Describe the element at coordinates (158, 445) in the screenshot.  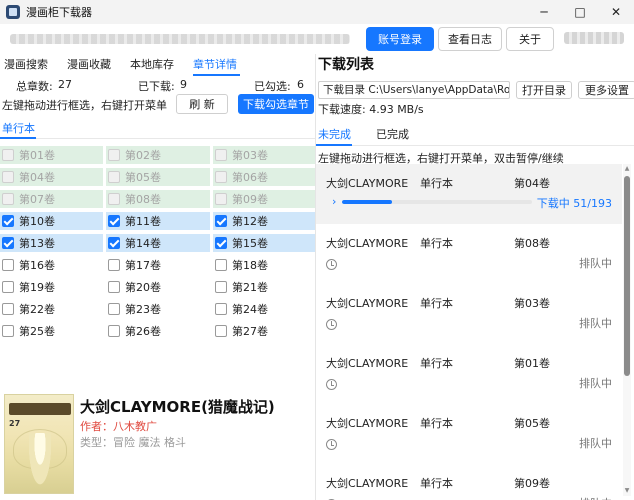
I see `comic-info: 27 大剑CLAYMORE(猎魔战记) 作者：八木教广 类型：冒险 魔法 格斗` at that location.